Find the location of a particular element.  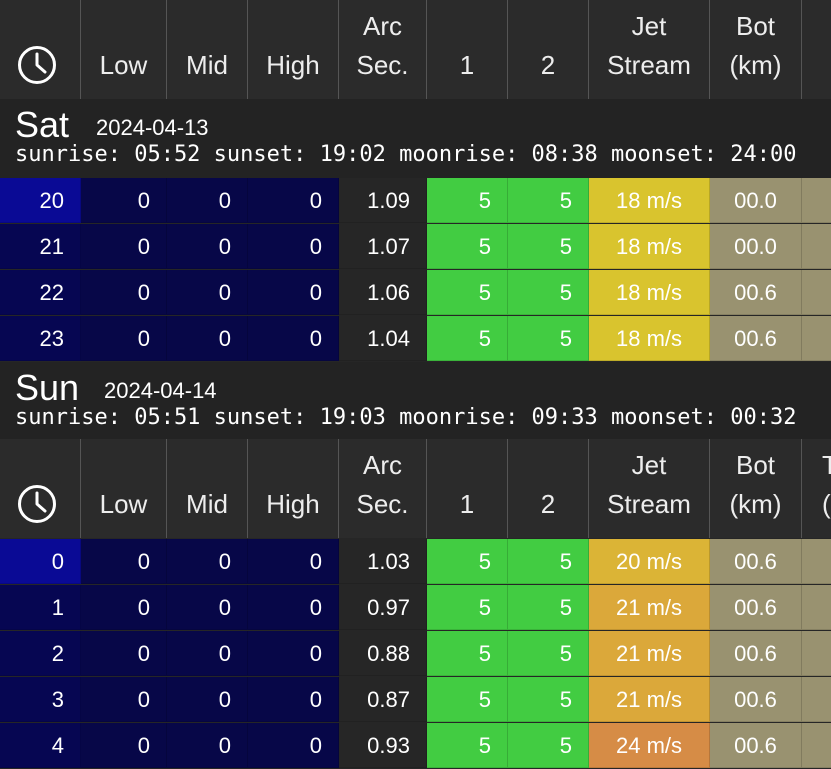

arc-sec-cell: 1.03 is located at coordinates (383, 561).